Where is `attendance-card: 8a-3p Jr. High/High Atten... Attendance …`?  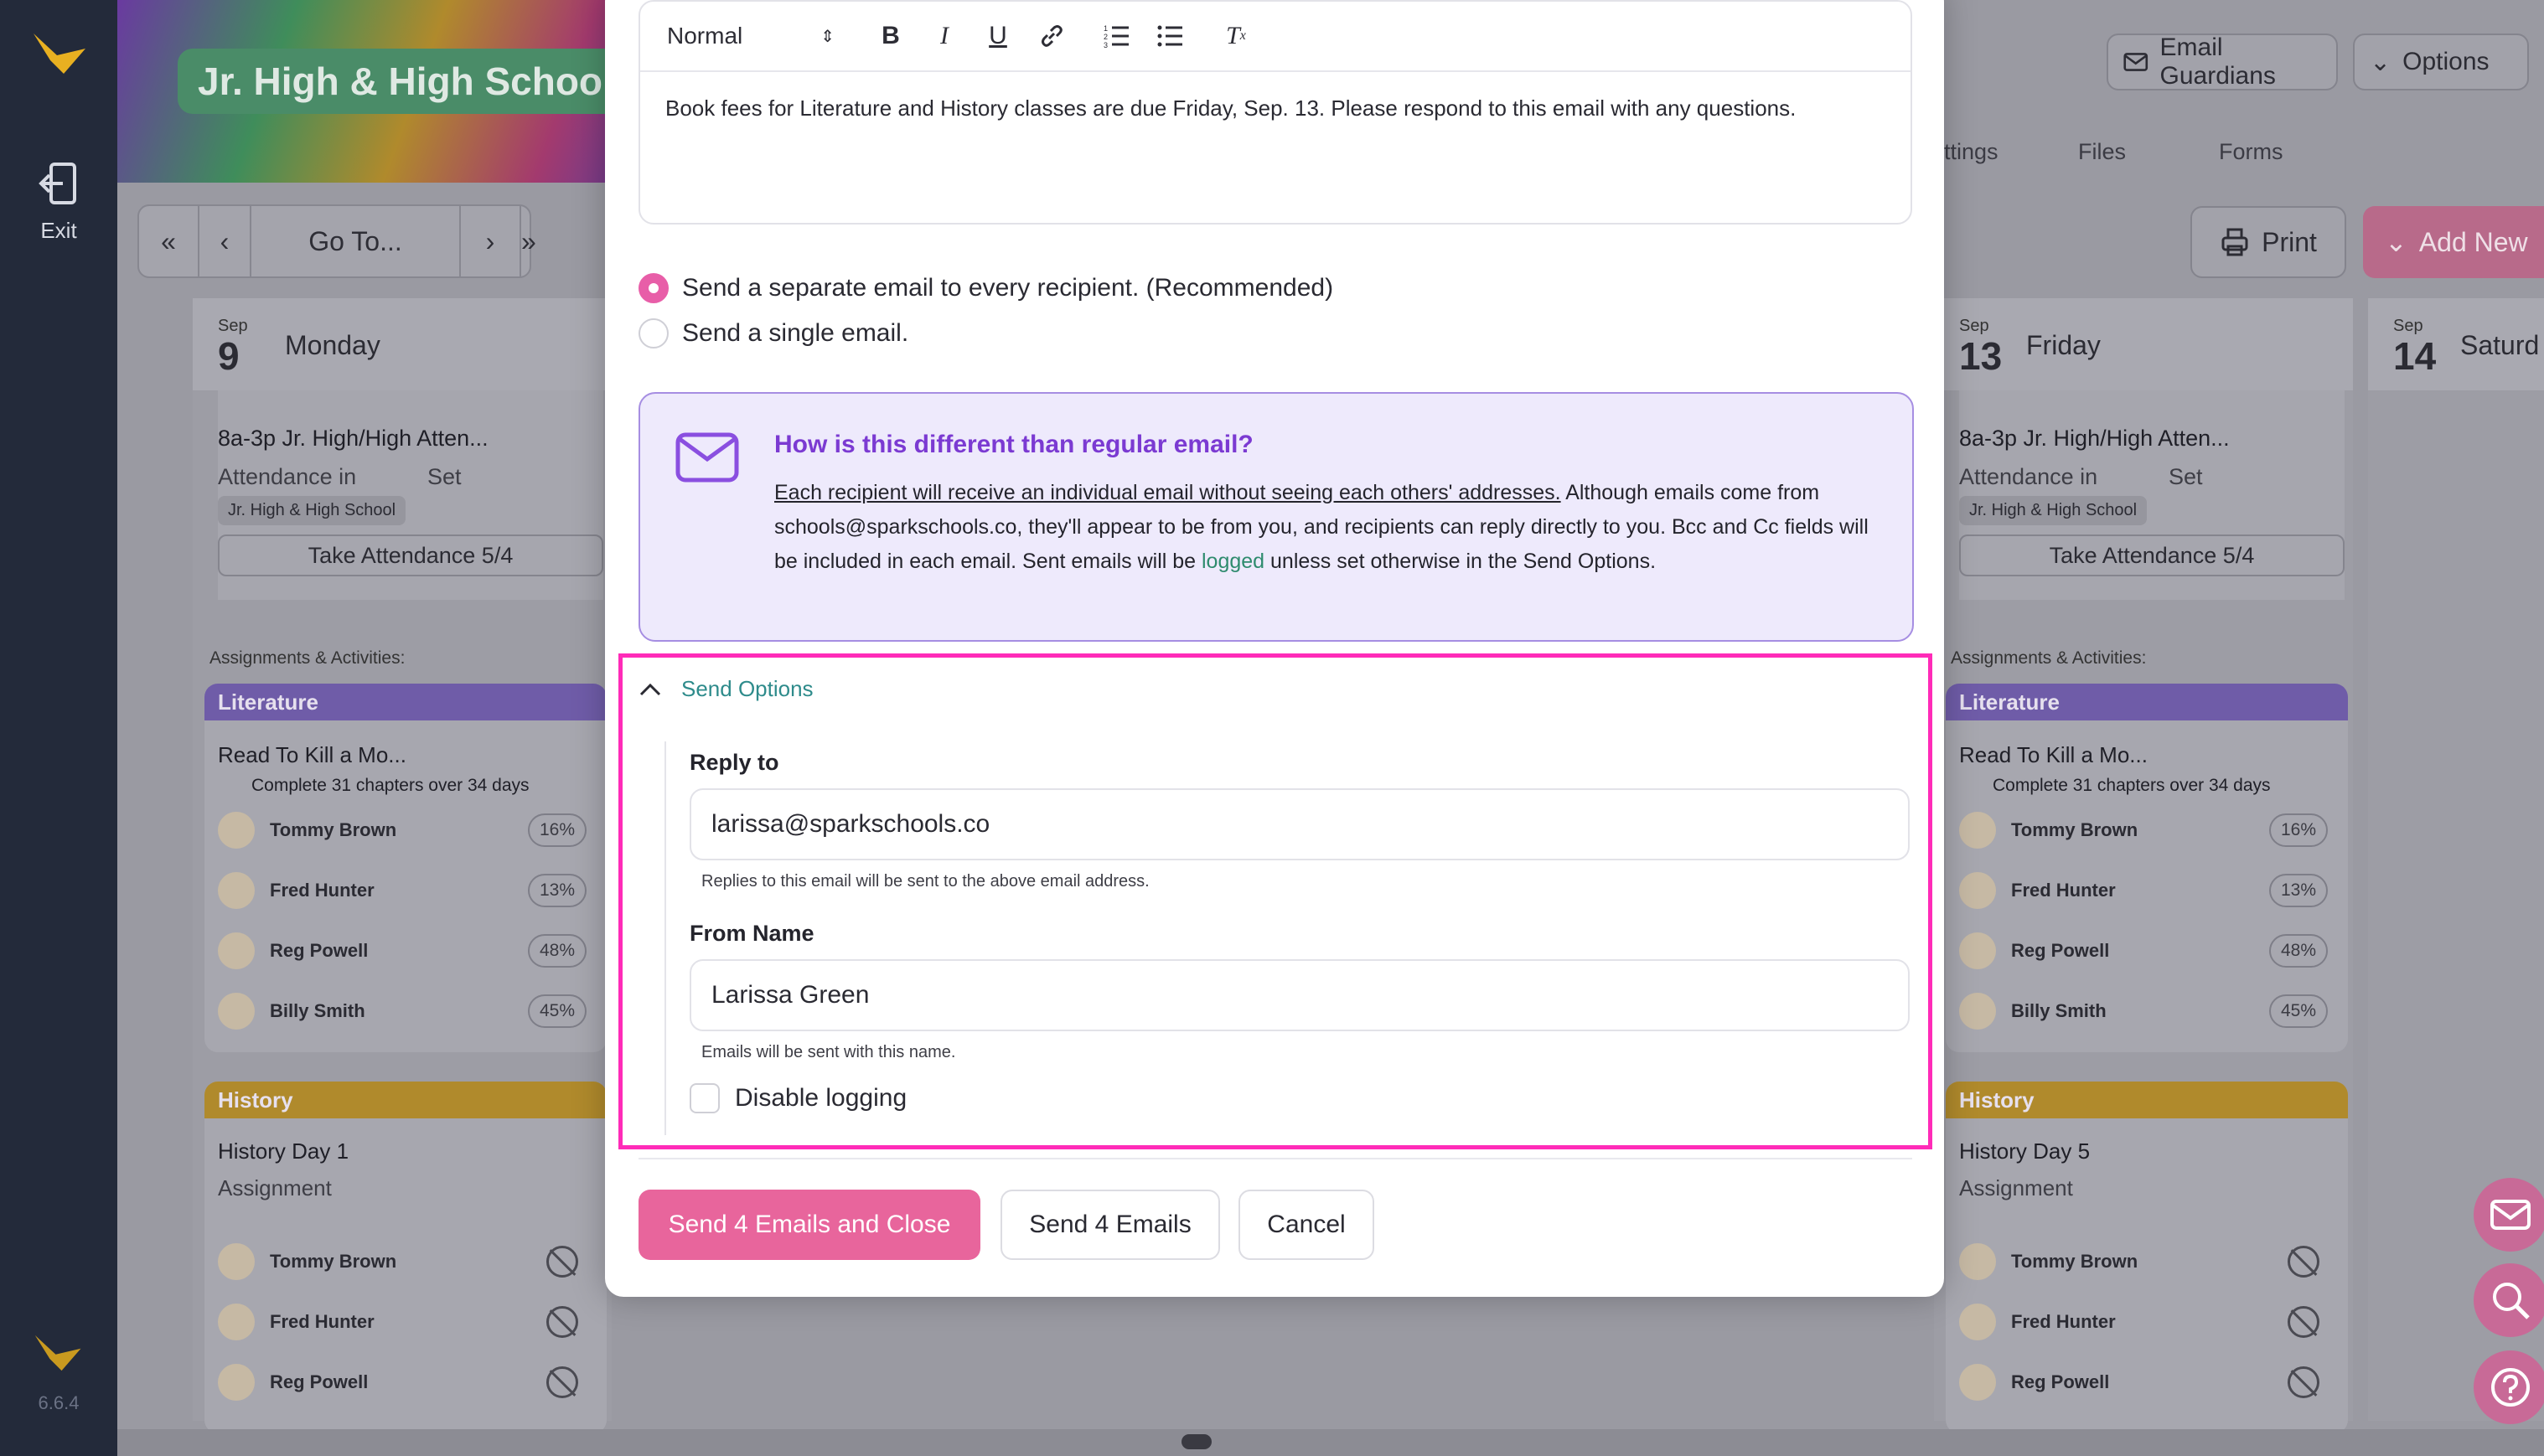
attendance-card: 8a-3p Jr. High/High Atten... Attendance … is located at coordinates (411, 495).